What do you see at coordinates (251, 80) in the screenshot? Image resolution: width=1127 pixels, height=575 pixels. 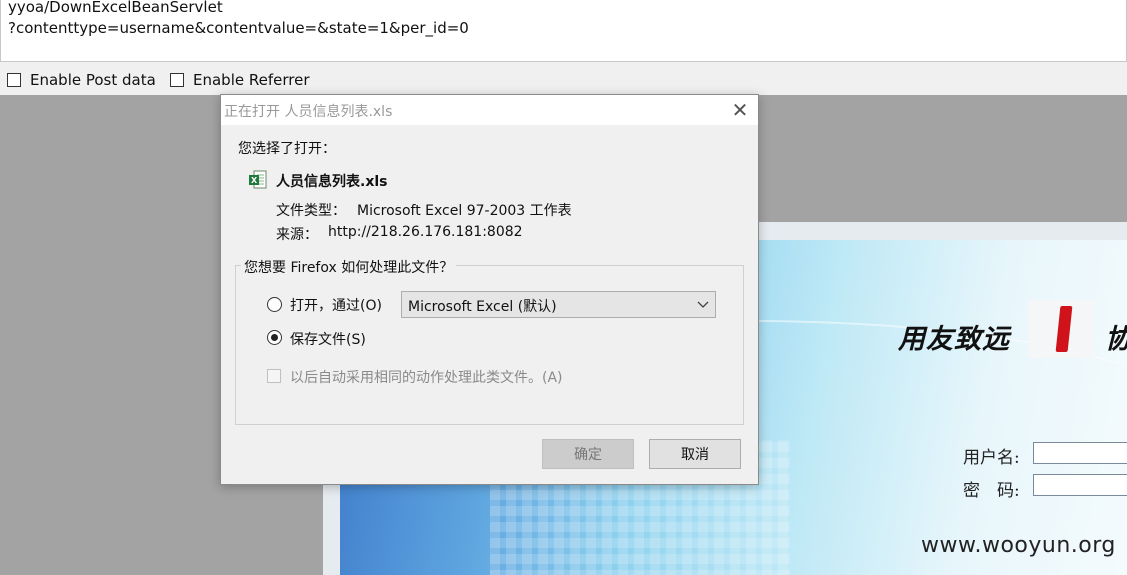 I see `enable-referrer-label: Enable Referrer` at bounding box center [251, 80].